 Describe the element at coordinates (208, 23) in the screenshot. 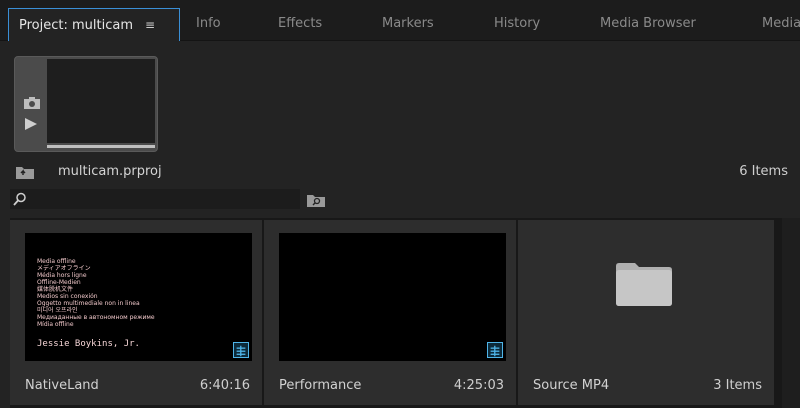

I see `tab-info-label: Info` at that location.